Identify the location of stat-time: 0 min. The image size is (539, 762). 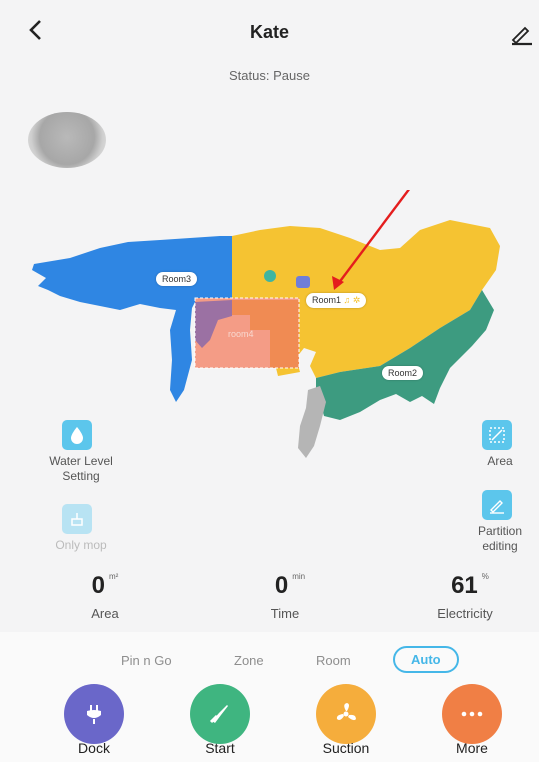
(290, 586).